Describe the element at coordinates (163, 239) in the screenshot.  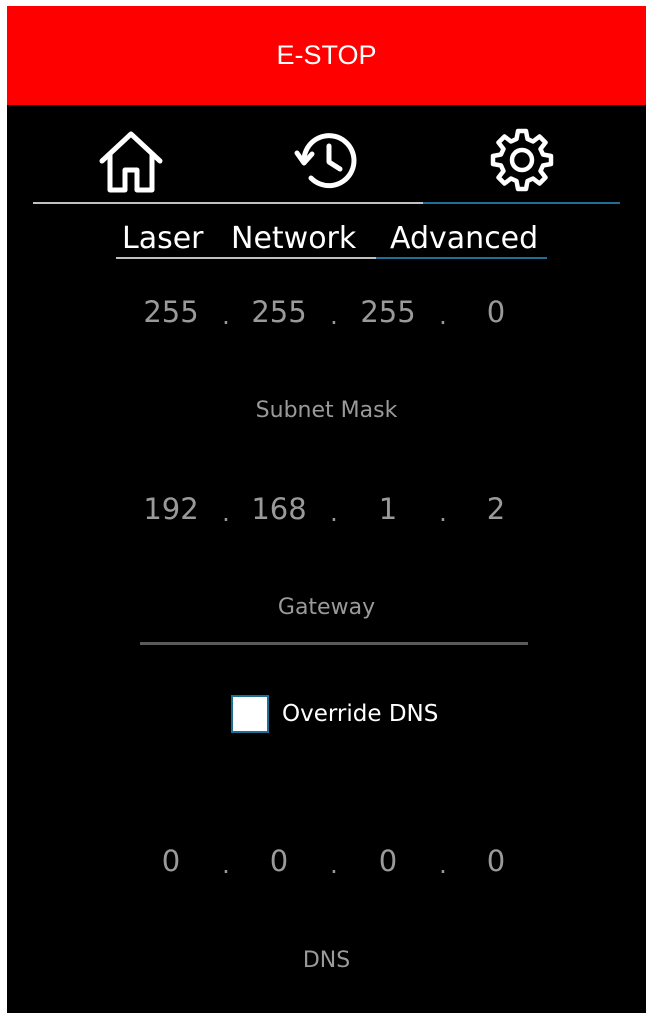
I see `subtab-laser: Laser` at that location.